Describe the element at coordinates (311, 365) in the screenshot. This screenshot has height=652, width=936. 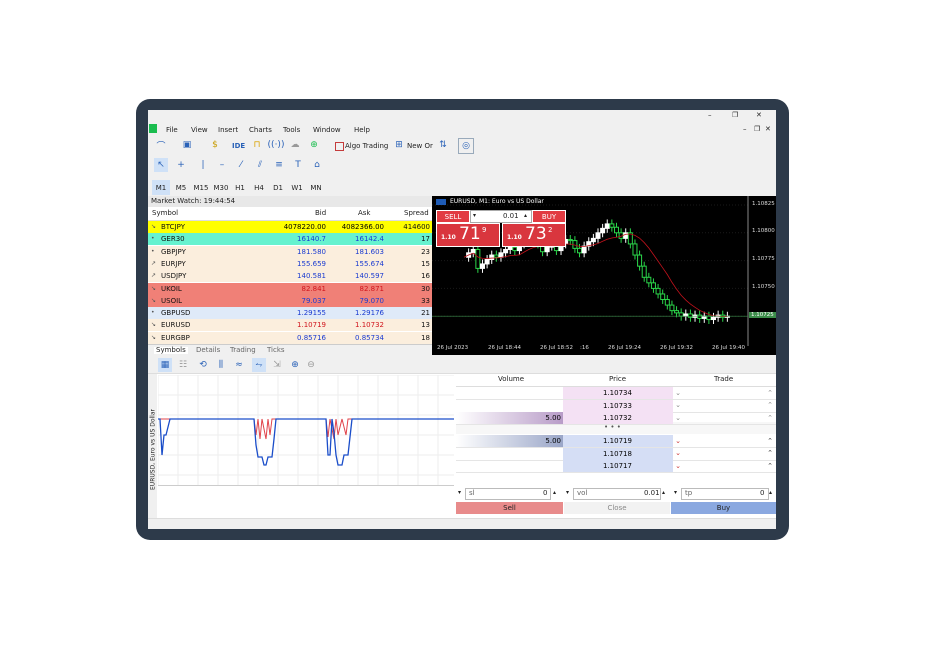
I see `zoom-out-icon: ⊖` at that location.